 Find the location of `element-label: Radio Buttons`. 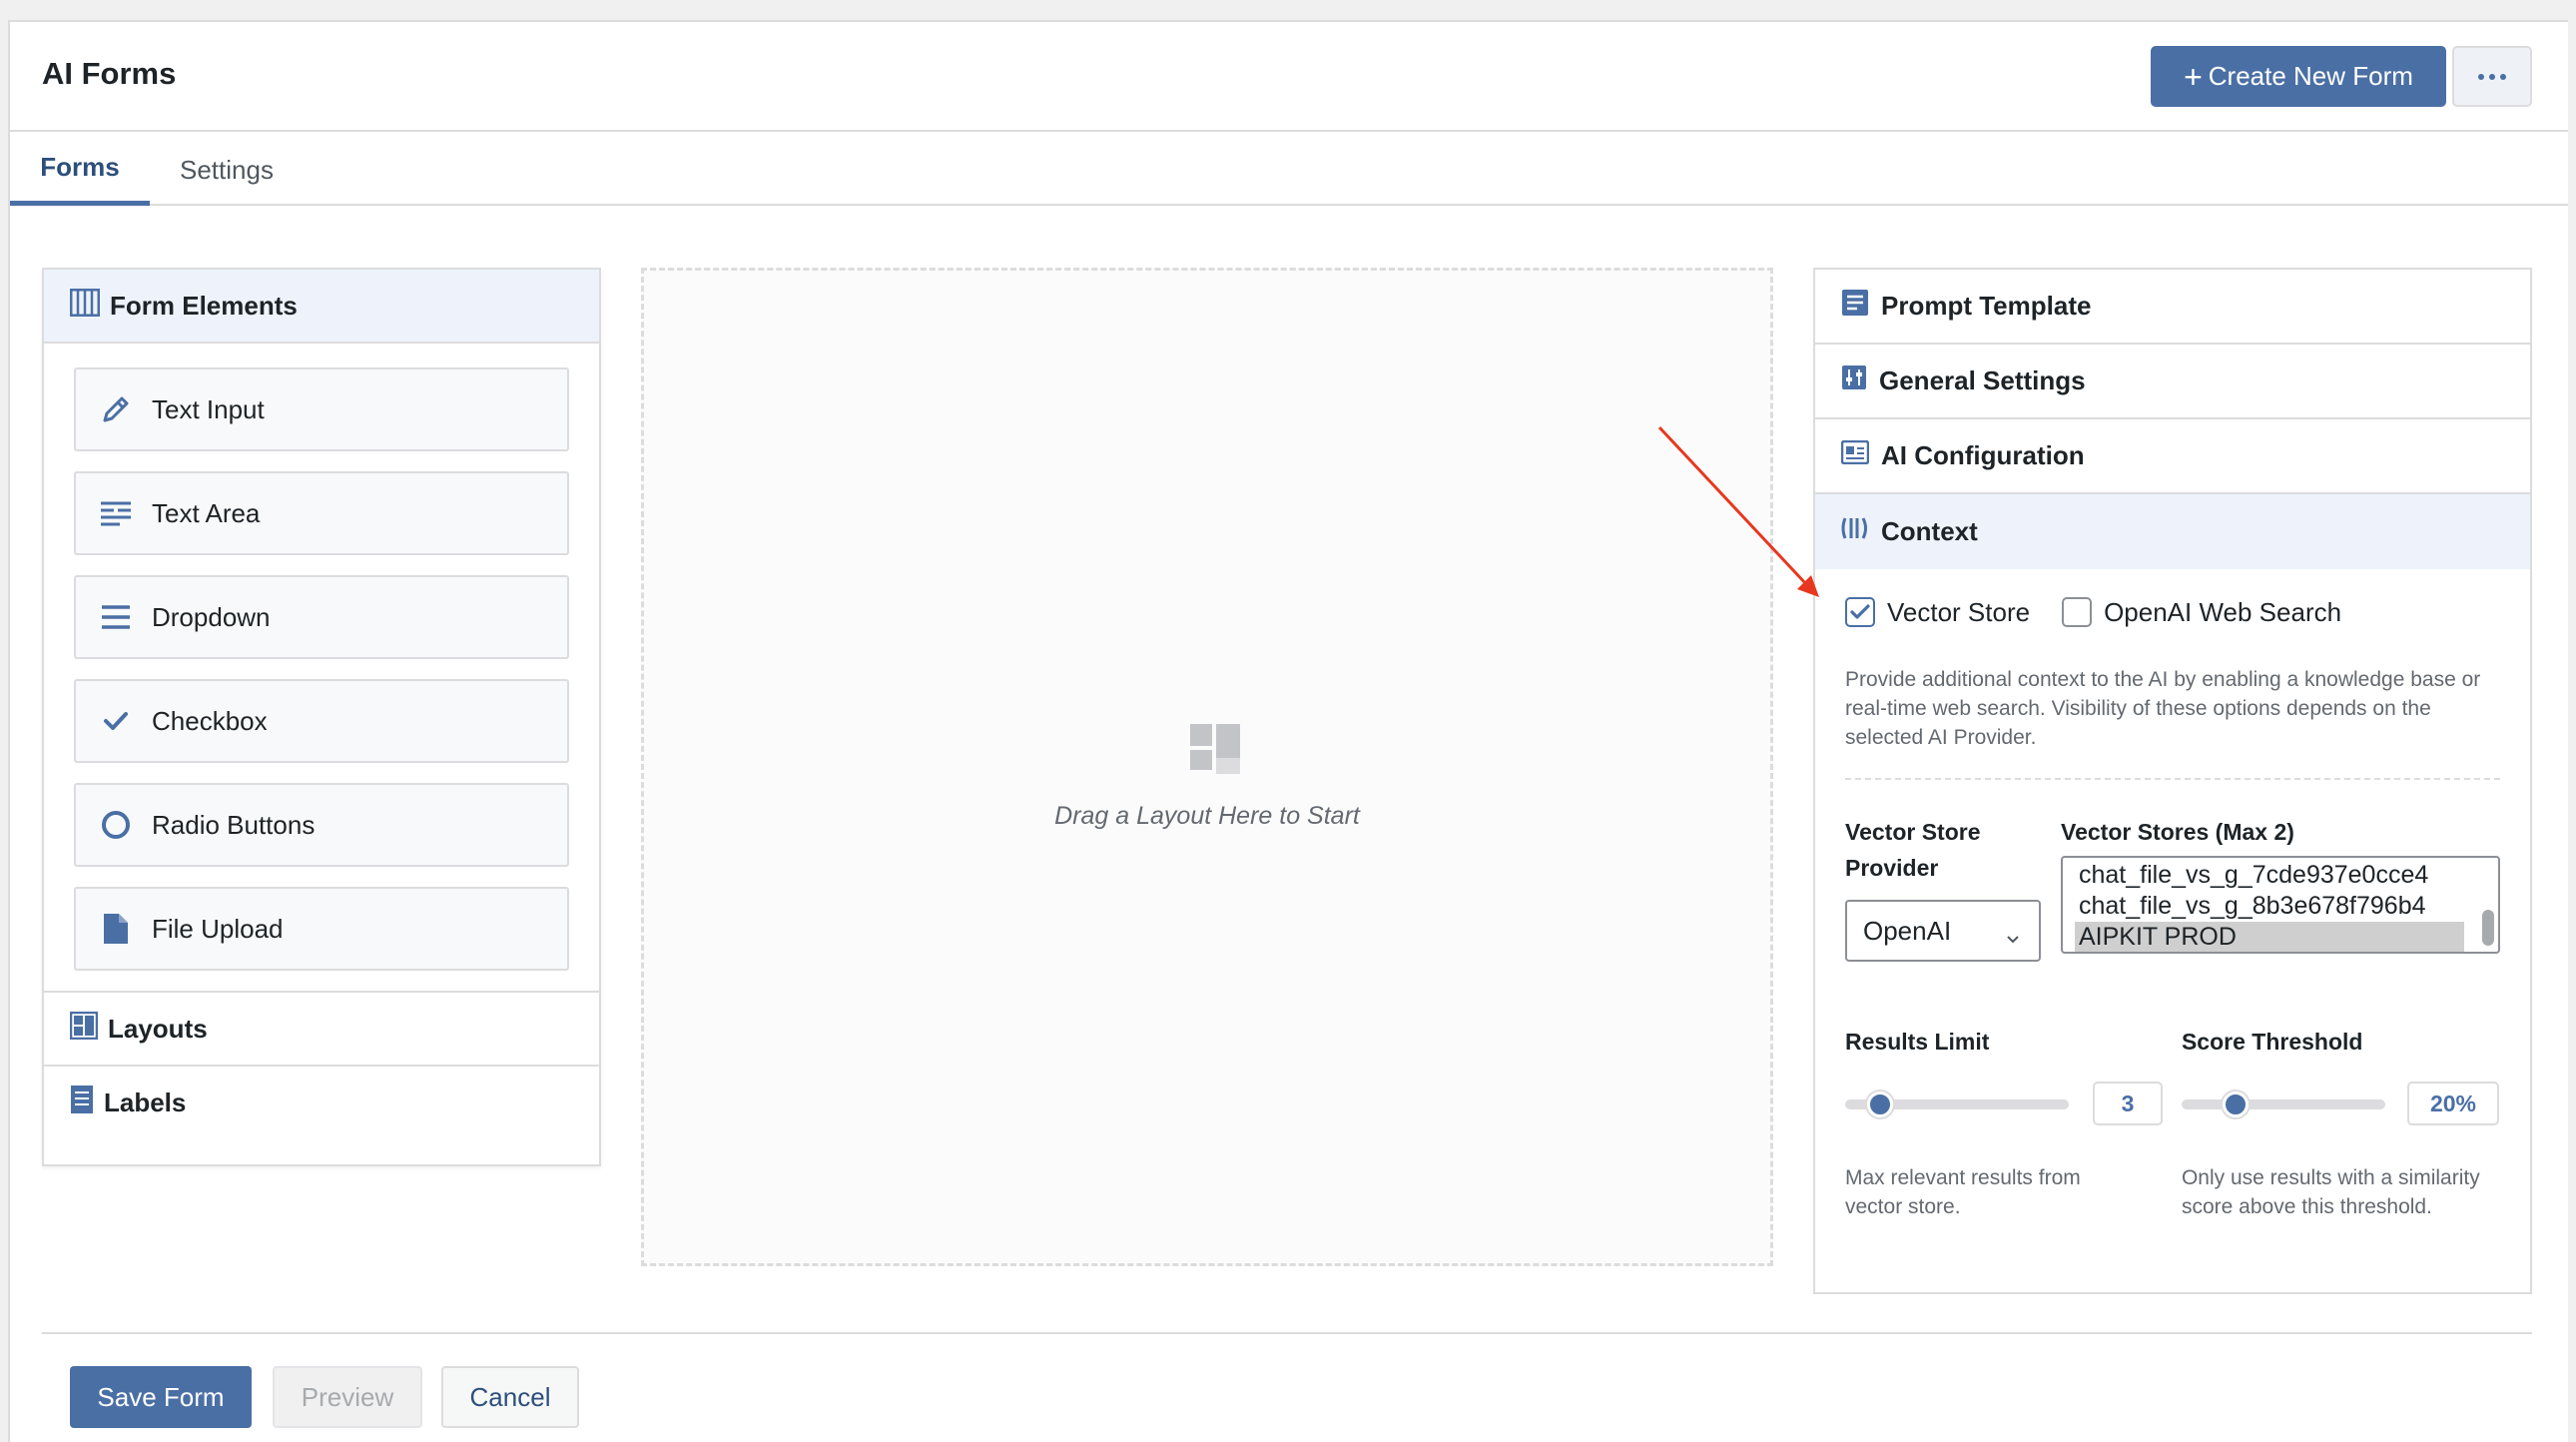

element-label: Radio Buttons is located at coordinates (234, 824).